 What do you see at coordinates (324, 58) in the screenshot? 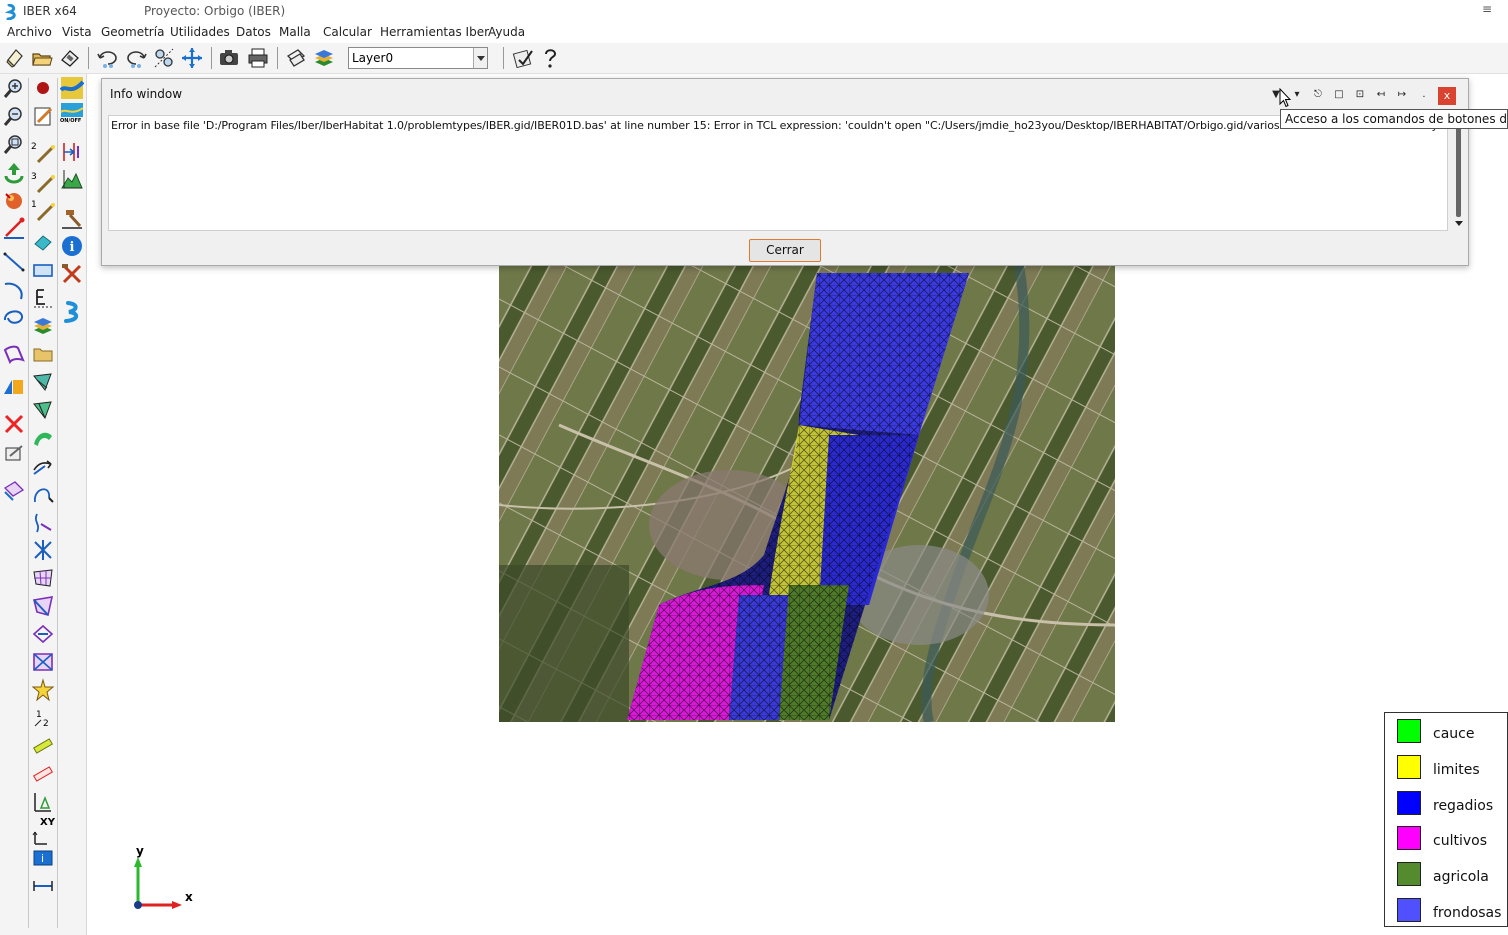
I see `layers-icon` at bounding box center [324, 58].